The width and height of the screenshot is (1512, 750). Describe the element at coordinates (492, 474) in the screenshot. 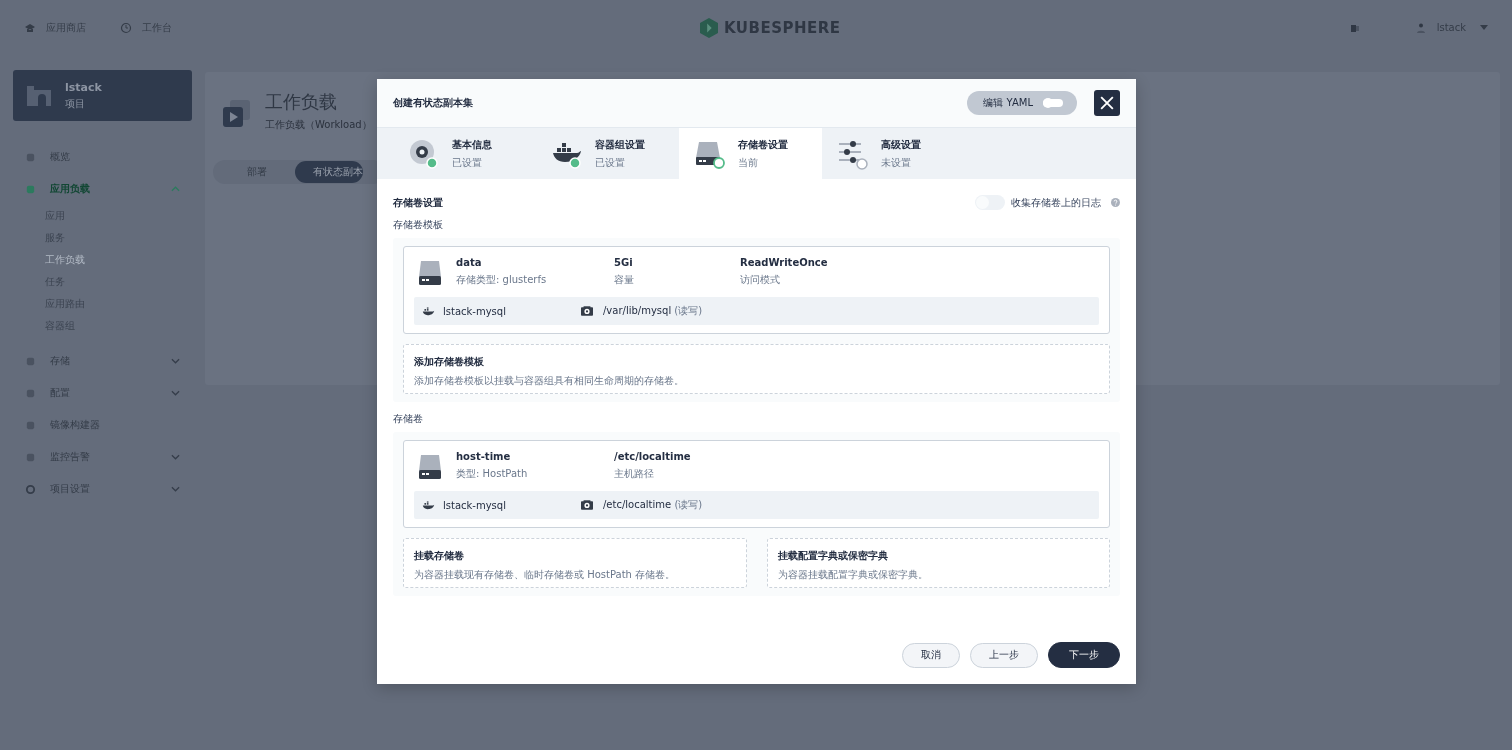

I see `field-label: 类型: HostPath` at that location.